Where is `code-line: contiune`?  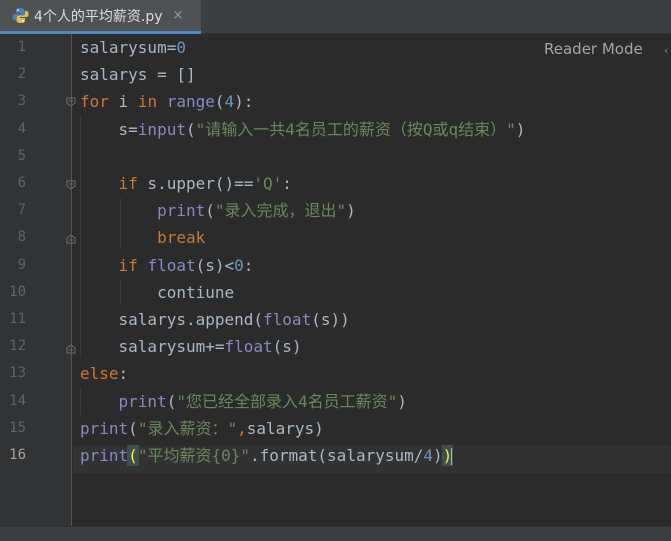
code-line: contiune is located at coordinates (157, 292).